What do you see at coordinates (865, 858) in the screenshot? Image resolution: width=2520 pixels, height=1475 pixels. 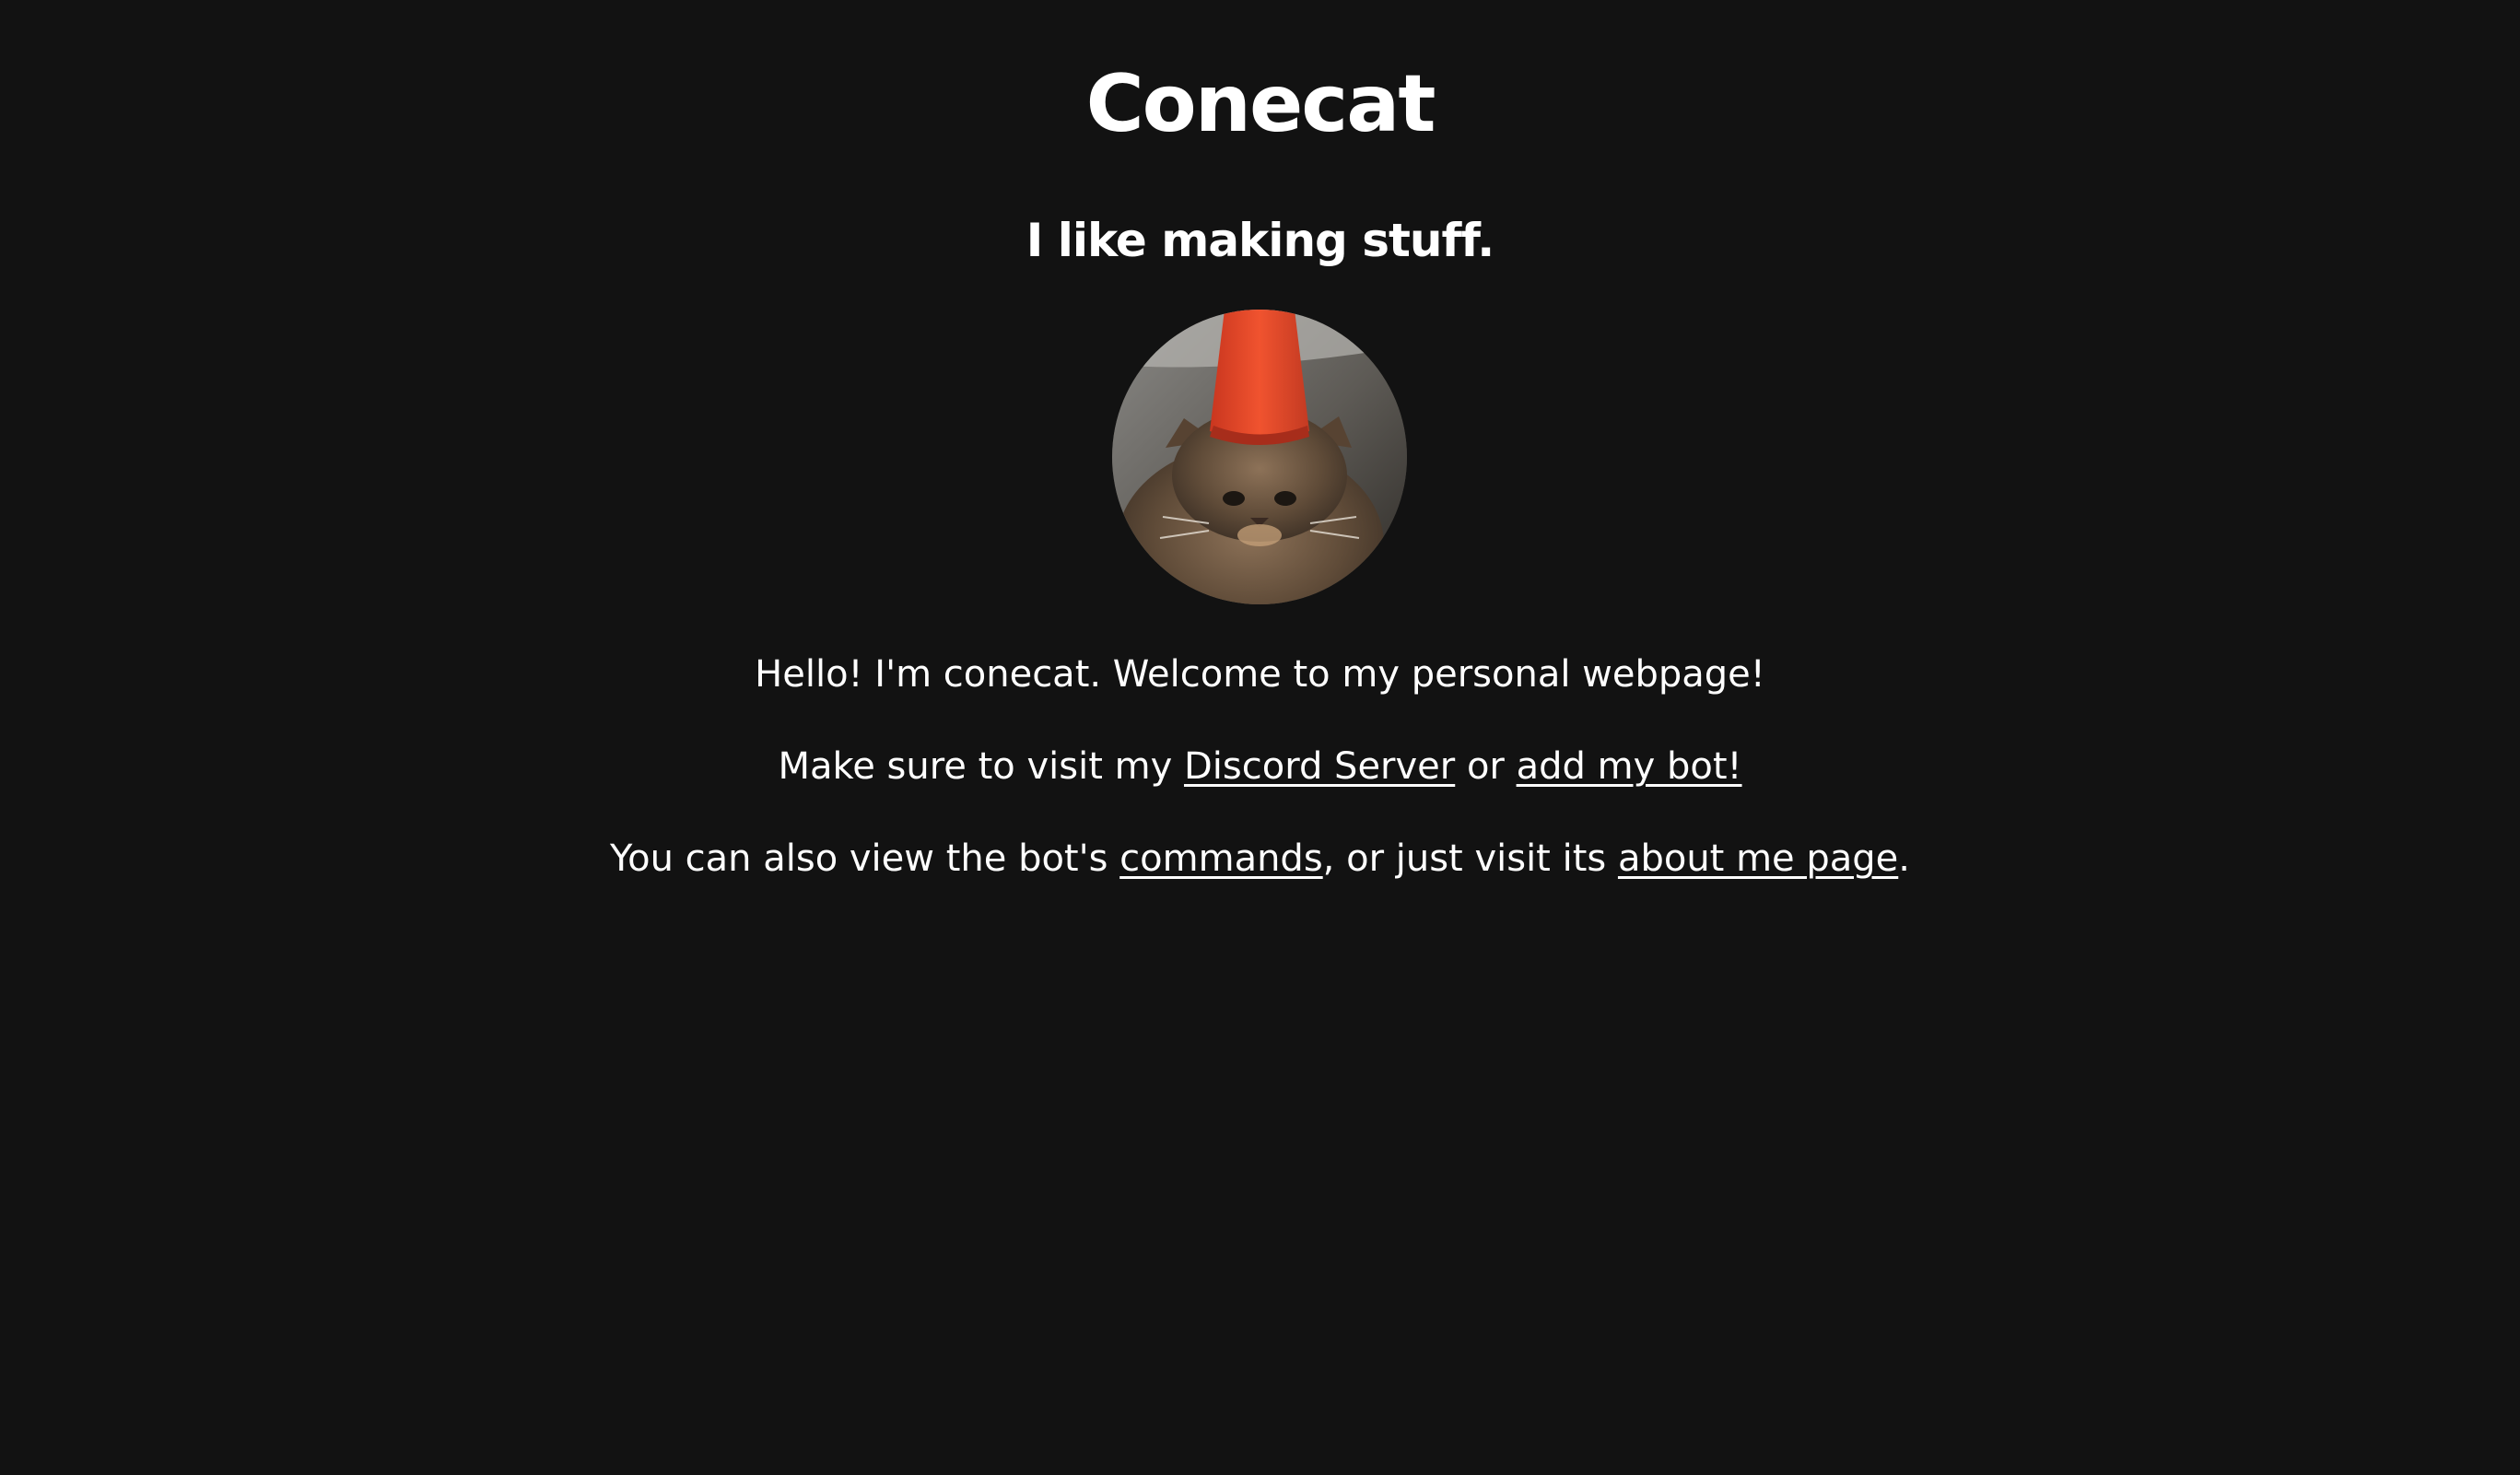 I see `commands-prefix-text: You can also view the bot's` at bounding box center [865, 858].